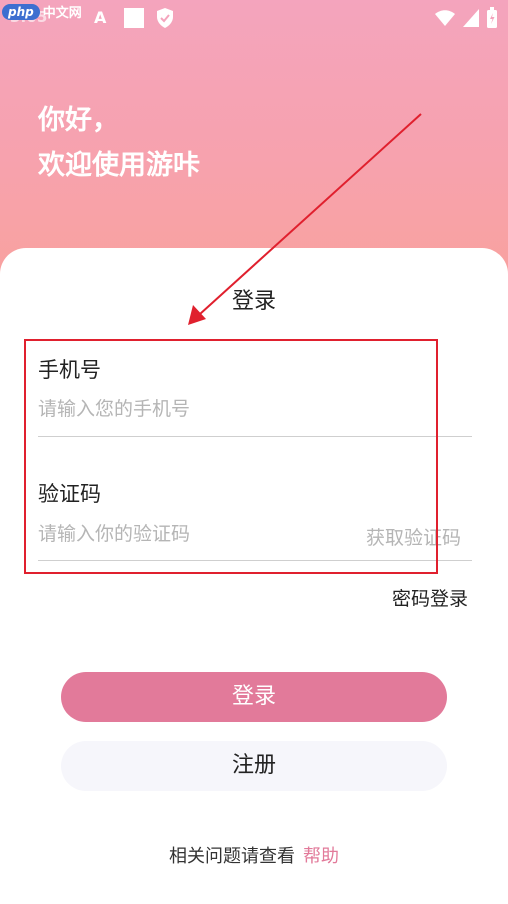 The image size is (508, 904). I want to click on watermark-logo: php, so click(21, 11).